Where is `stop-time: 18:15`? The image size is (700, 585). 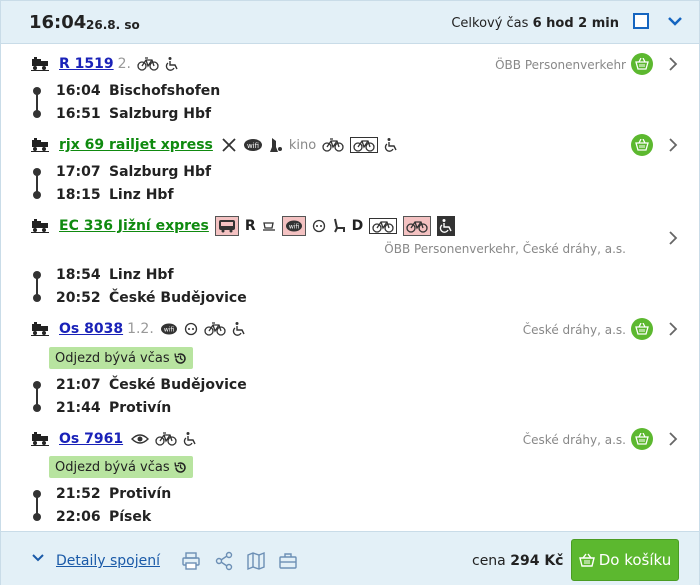 stop-time: 18:15 is located at coordinates (78, 195).